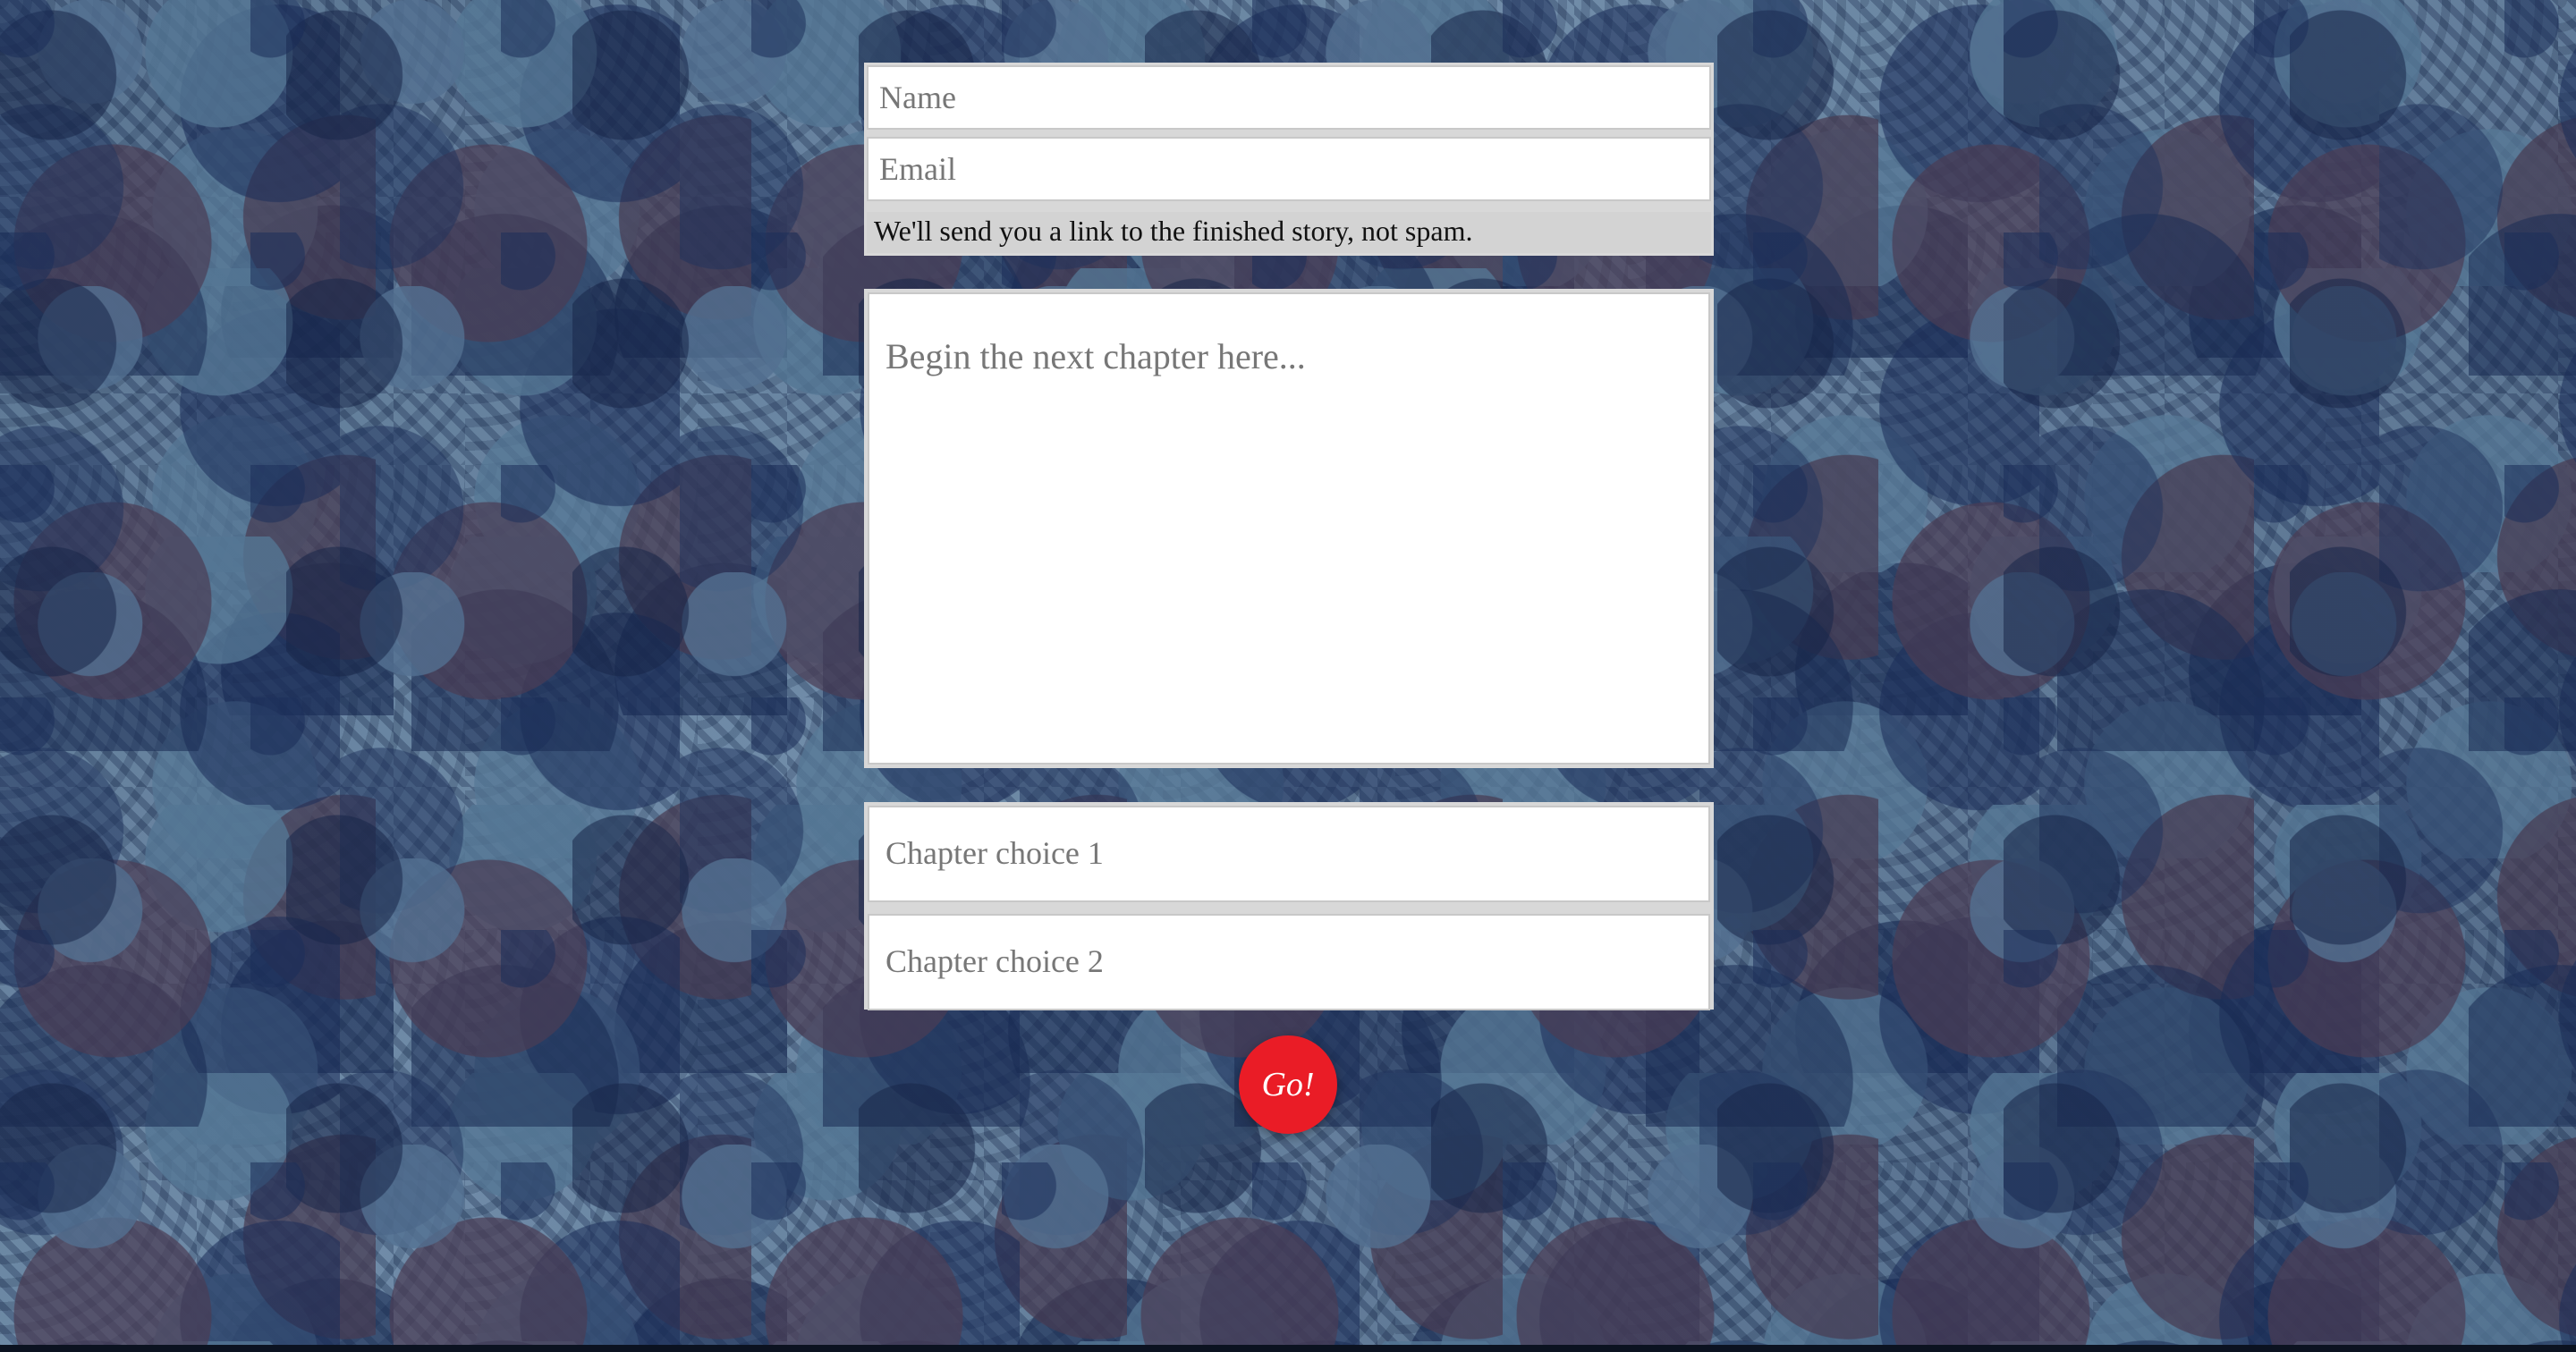 The image size is (2576, 1352). I want to click on go-button: Go!, so click(1288, 1084).